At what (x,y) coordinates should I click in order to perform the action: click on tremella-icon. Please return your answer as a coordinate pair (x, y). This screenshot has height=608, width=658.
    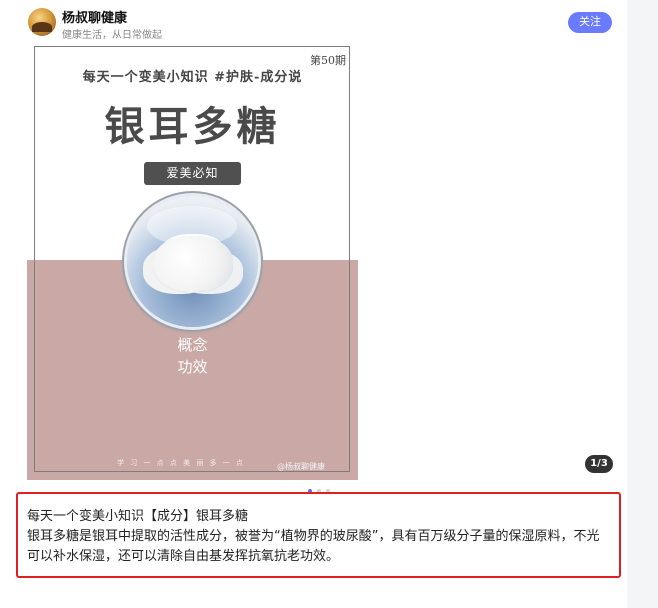
    Looking at the image, I should click on (193, 264).